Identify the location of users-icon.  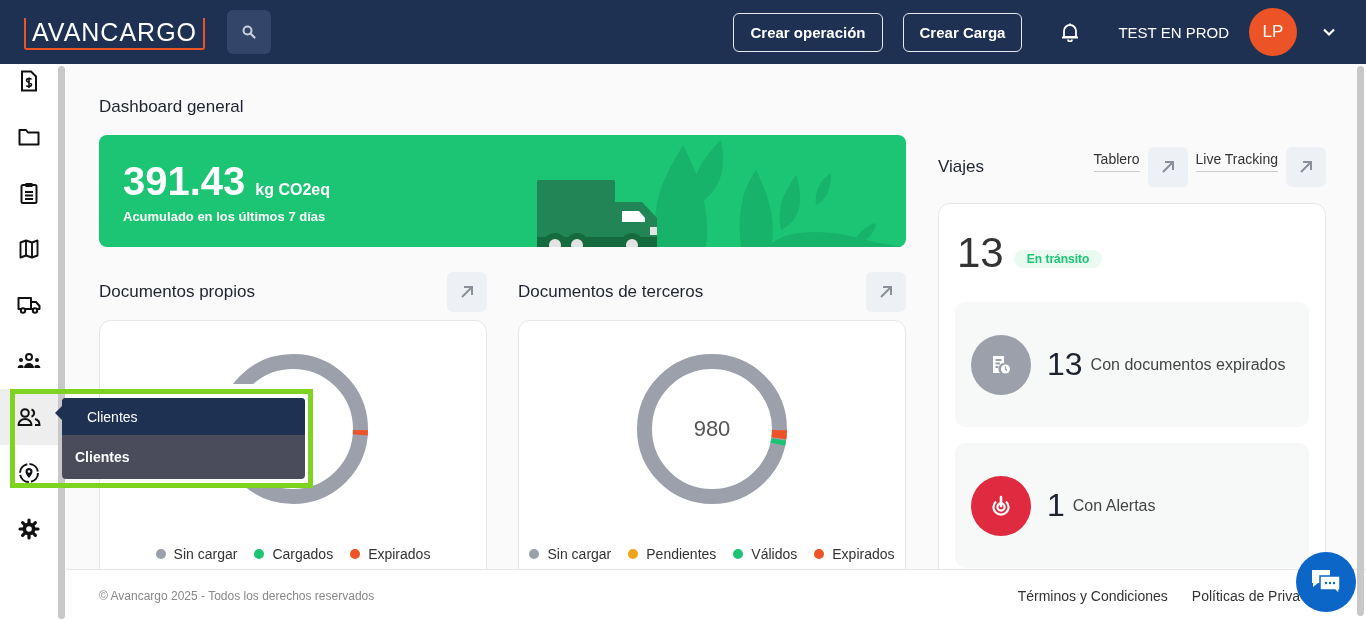
(29, 417).